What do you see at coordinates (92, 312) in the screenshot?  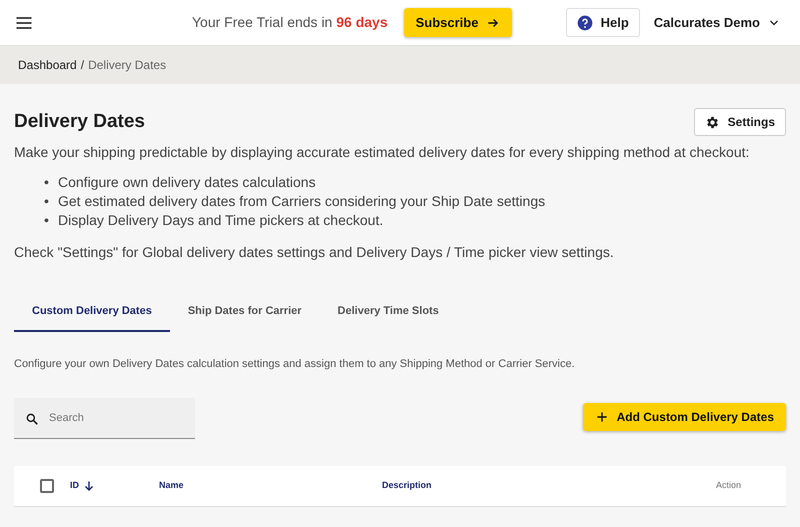 I see `tab: Custom Delivery Dates` at bounding box center [92, 312].